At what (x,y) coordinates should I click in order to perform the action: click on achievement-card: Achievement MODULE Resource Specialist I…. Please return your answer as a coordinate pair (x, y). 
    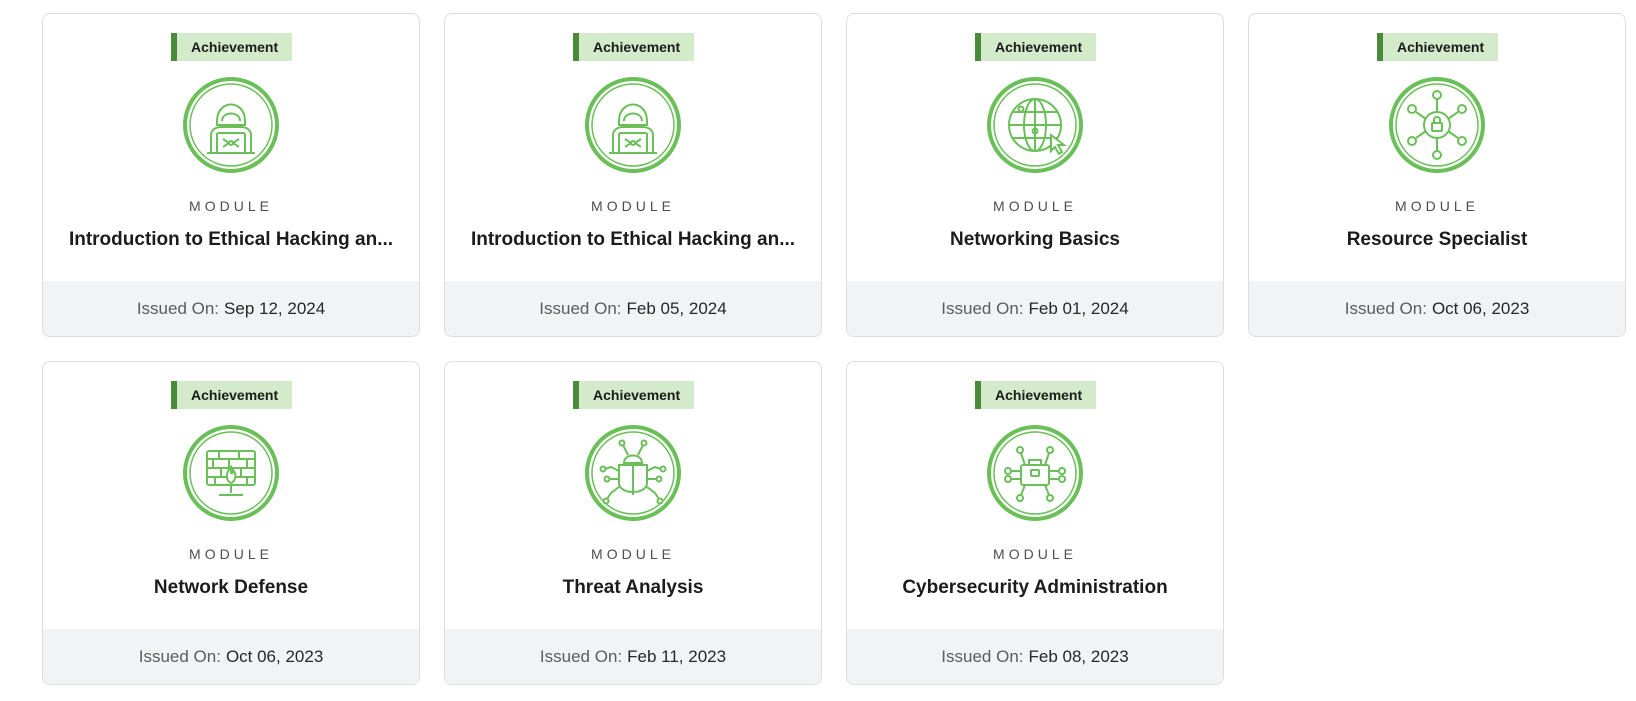
    Looking at the image, I should click on (1437, 175).